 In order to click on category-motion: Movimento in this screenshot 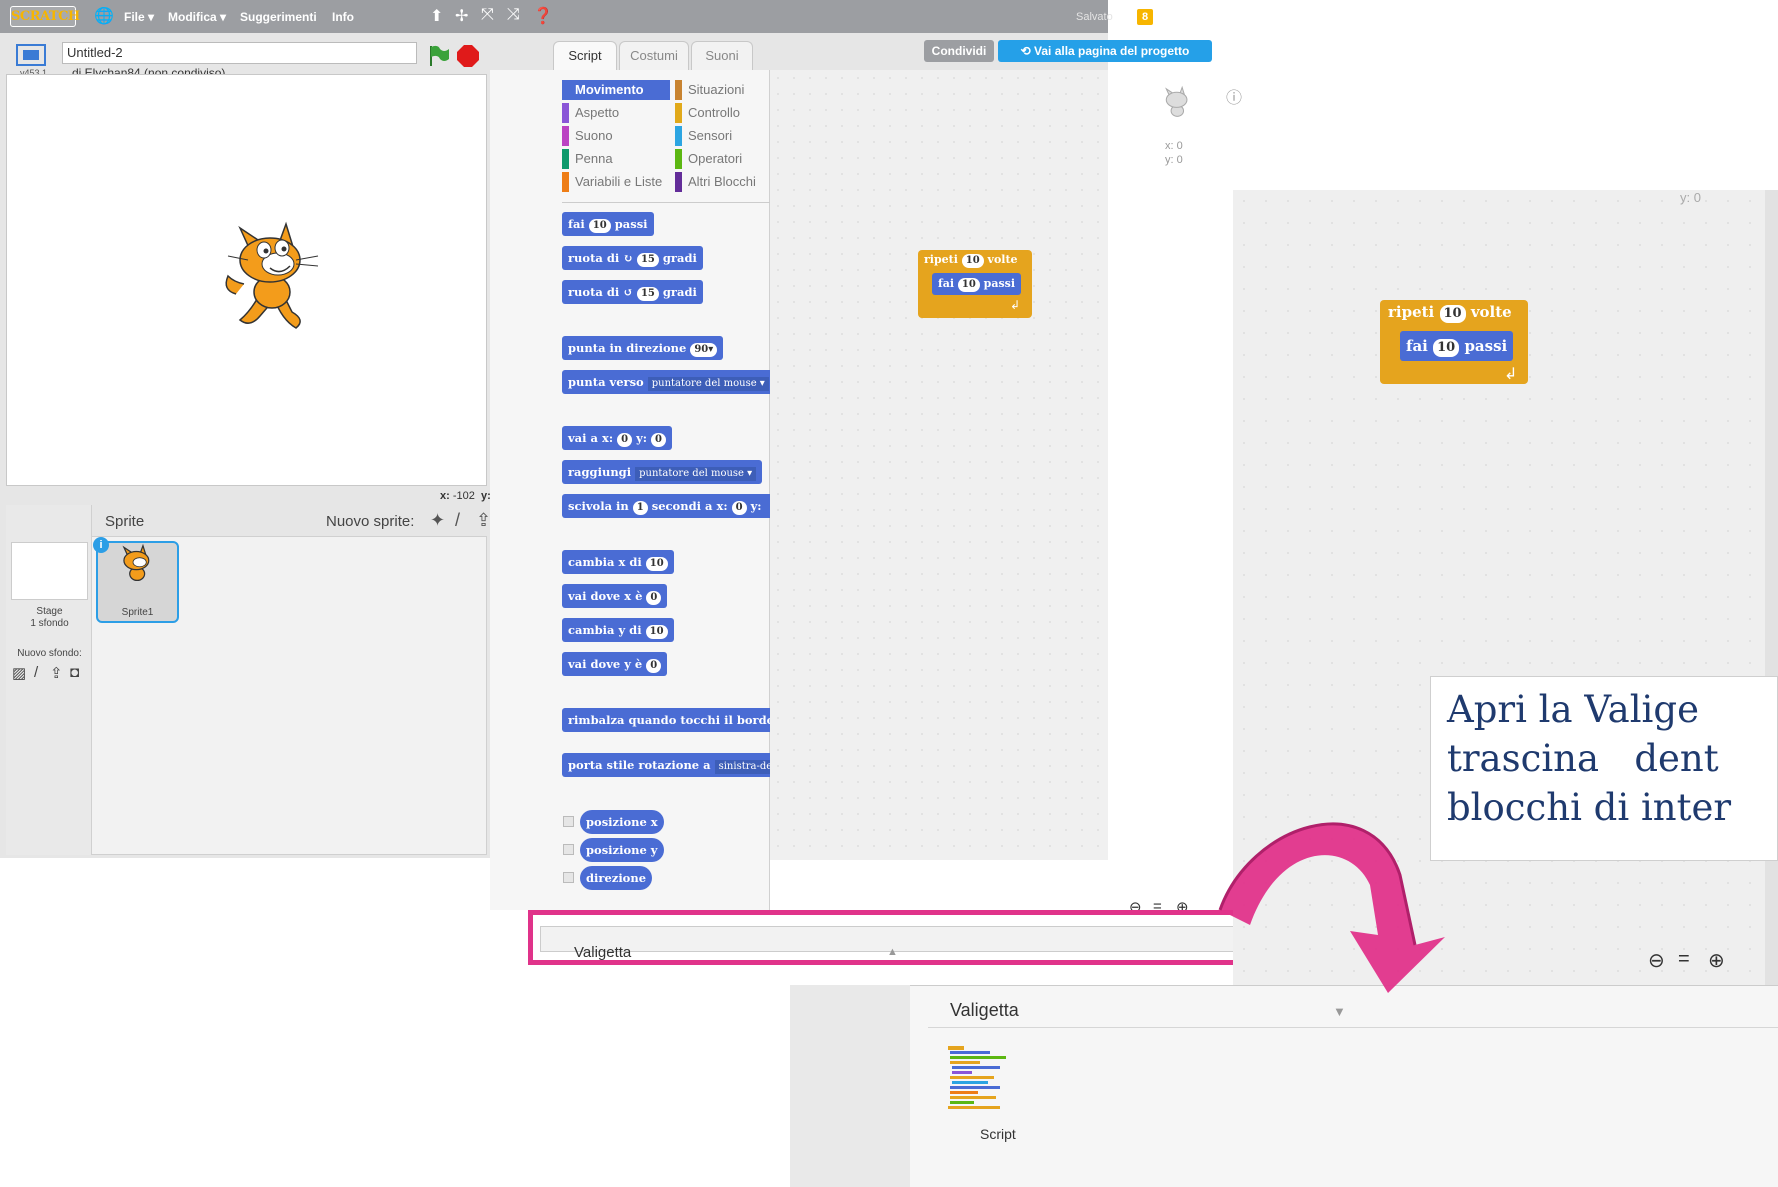, I will do `click(616, 90)`.